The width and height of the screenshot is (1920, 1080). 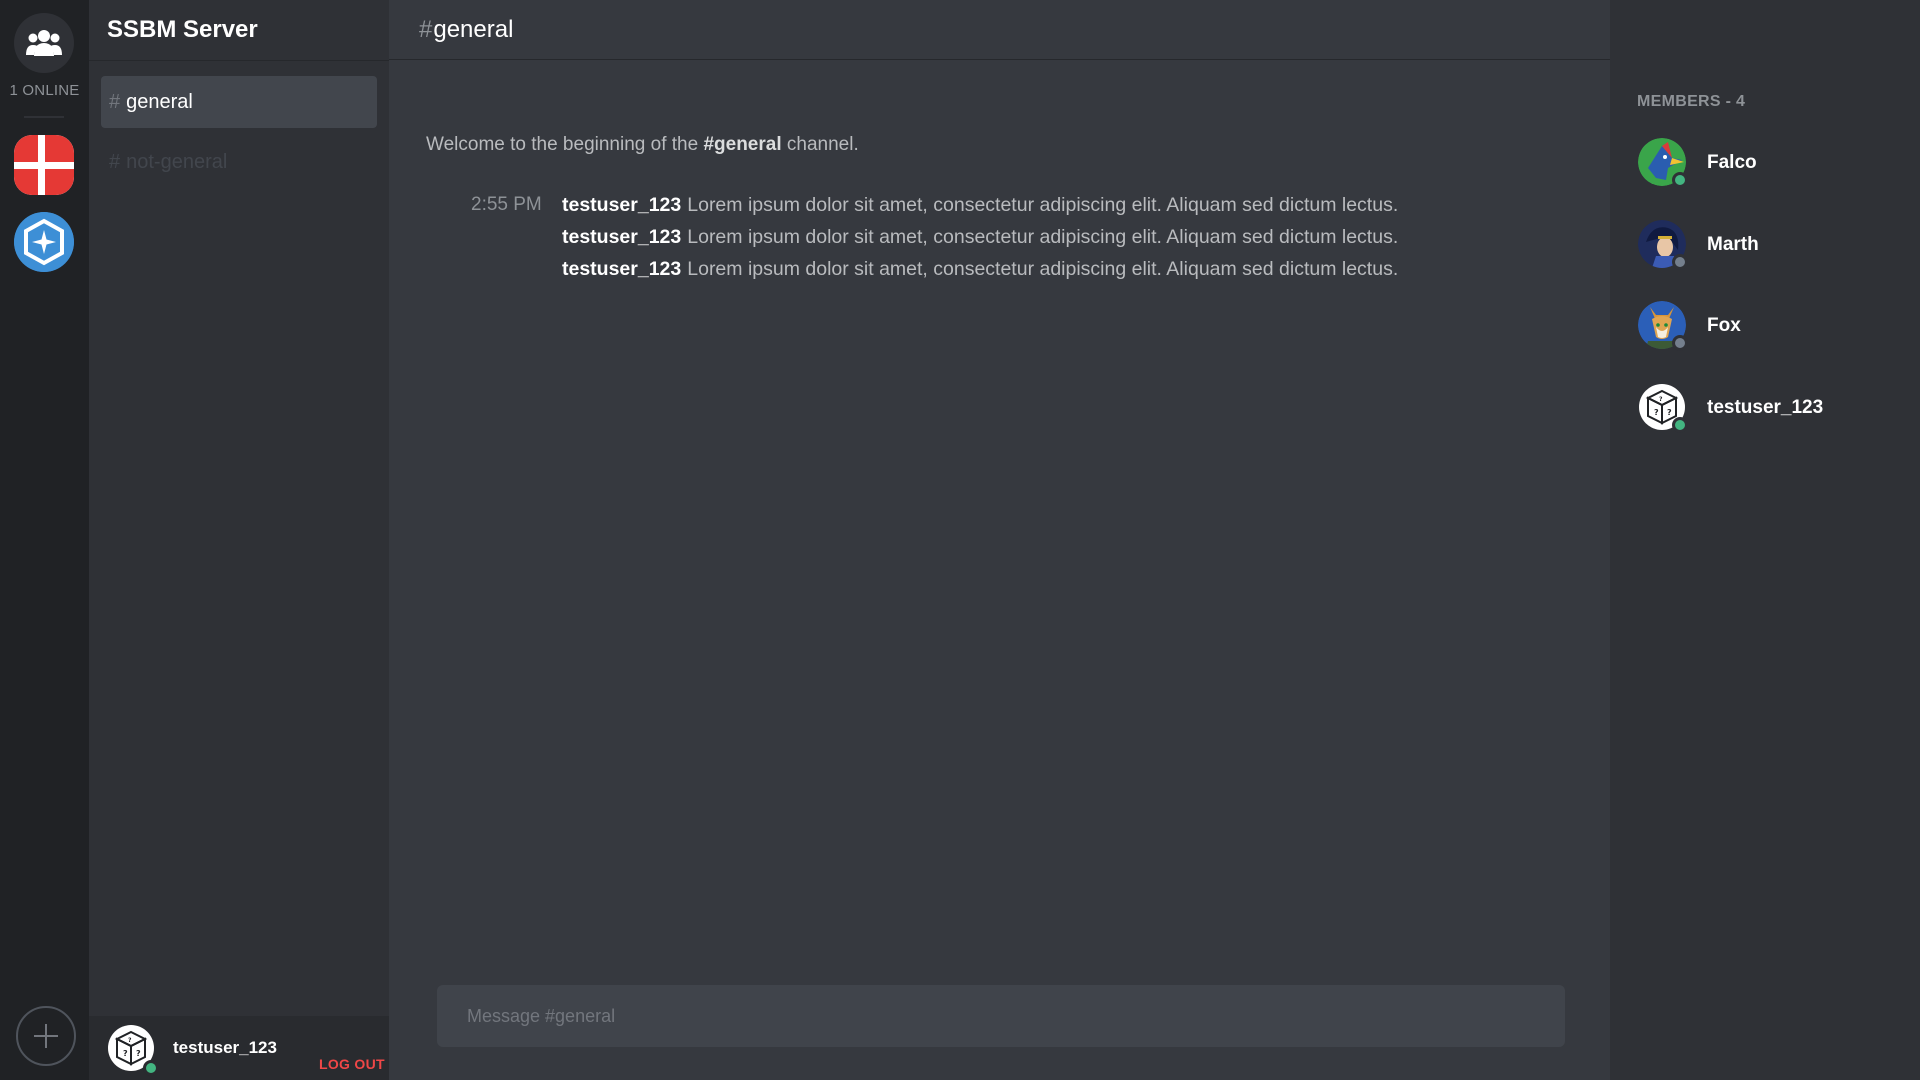 I want to click on page-title: general, so click(x=473, y=29).